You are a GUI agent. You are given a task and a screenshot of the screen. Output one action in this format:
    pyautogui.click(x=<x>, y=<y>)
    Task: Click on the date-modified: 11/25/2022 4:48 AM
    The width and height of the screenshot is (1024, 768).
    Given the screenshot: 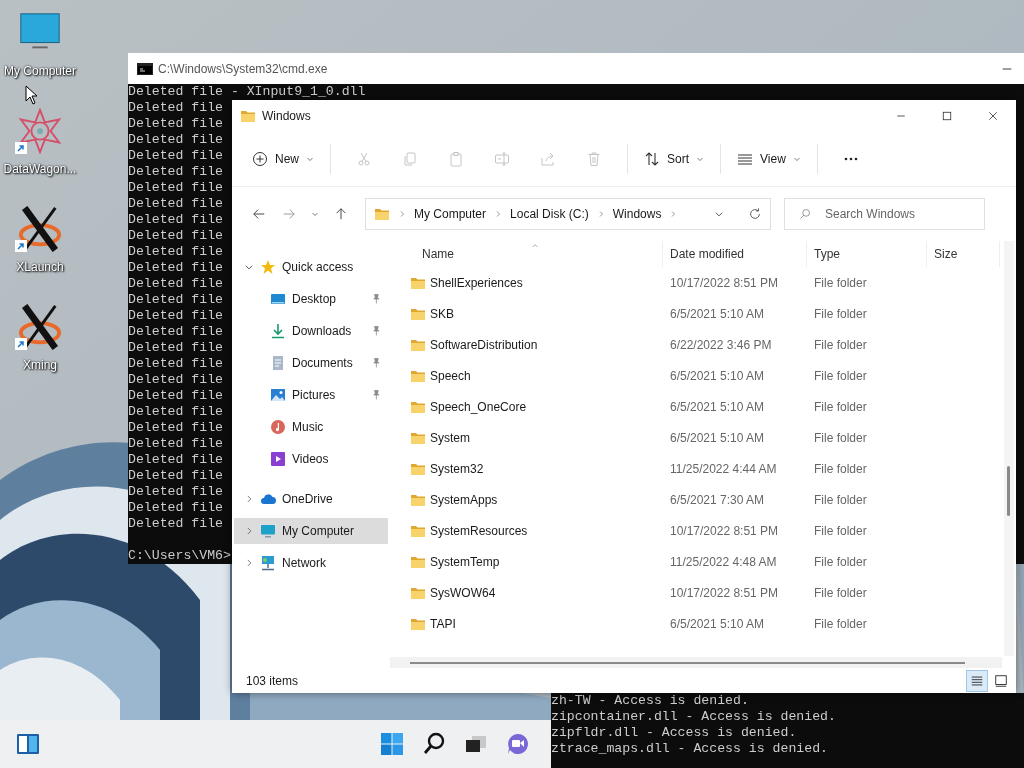 What is the action you would take?
    pyautogui.click(x=723, y=561)
    